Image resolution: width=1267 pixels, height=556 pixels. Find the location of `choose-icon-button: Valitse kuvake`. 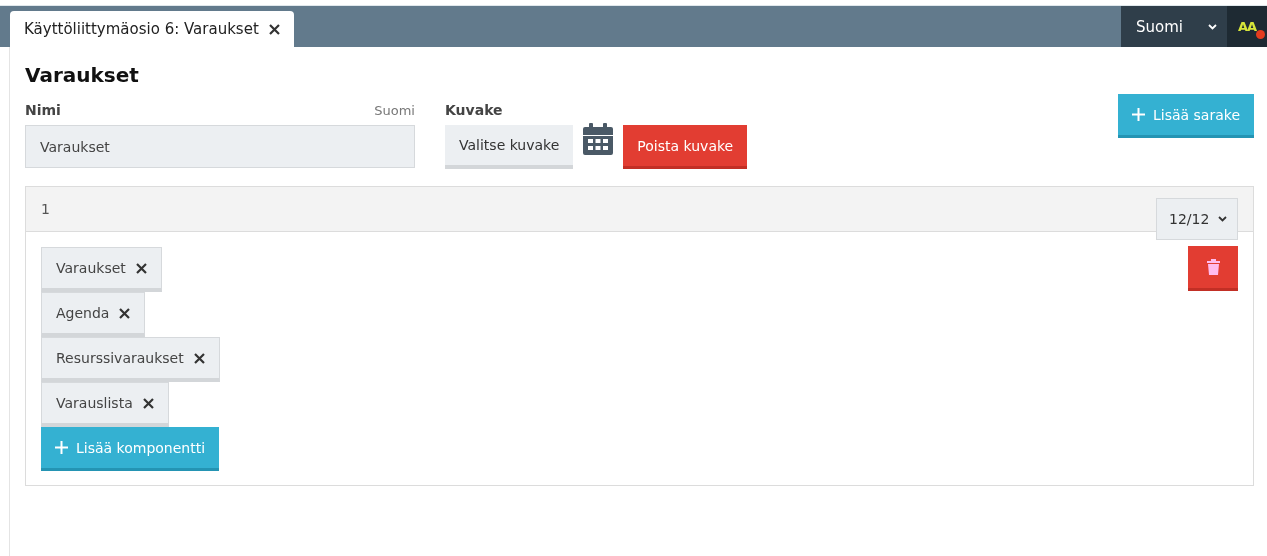

choose-icon-button: Valitse kuvake is located at coordinates (509, 147).